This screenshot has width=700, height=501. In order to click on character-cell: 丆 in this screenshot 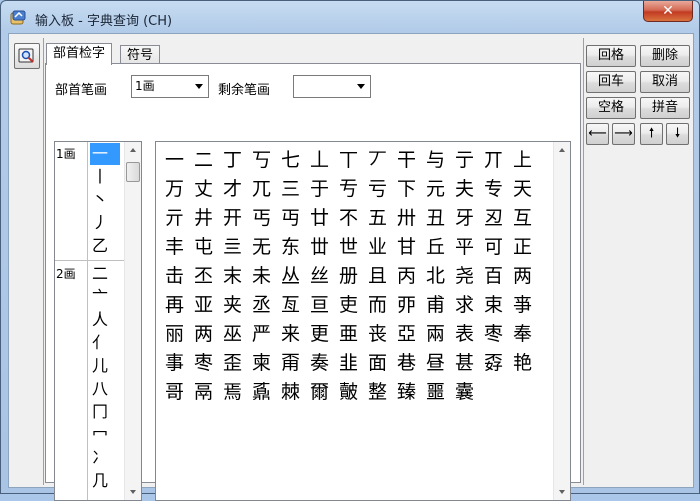, I will do `click(377, 160)`.